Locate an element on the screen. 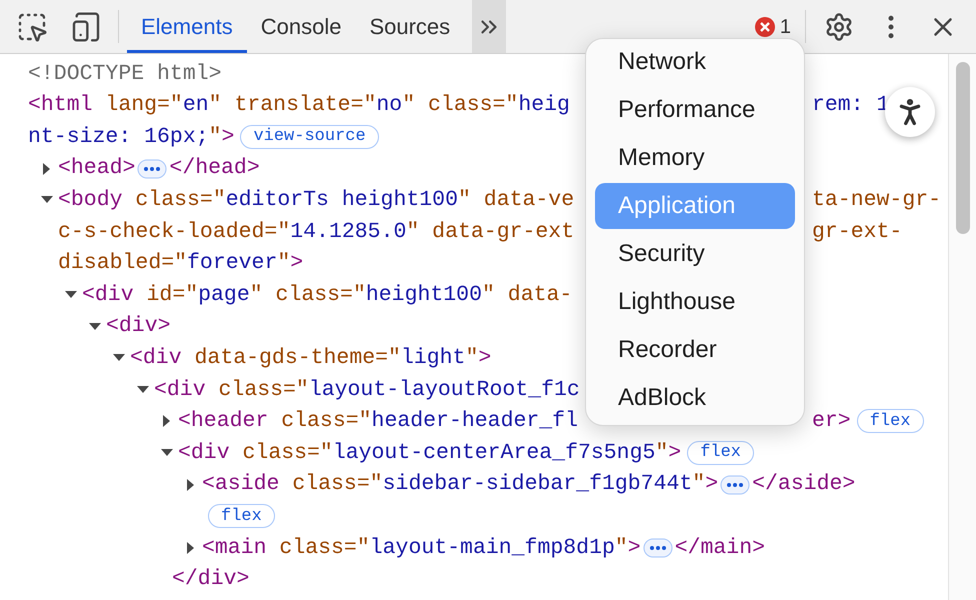 The image size is (976, 600). code-text: </aside> is located at coordinates (804, 484).